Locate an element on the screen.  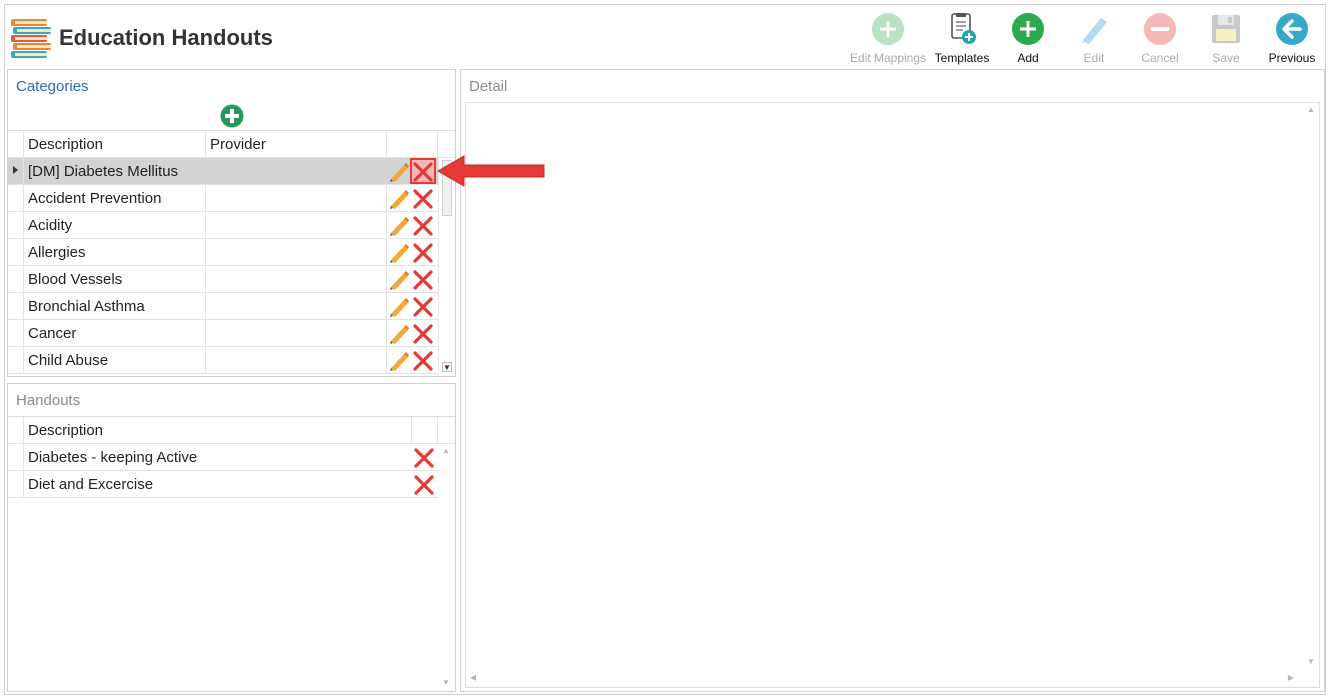
arrow-left-circle-icon is located at coordinates (1292, 29).